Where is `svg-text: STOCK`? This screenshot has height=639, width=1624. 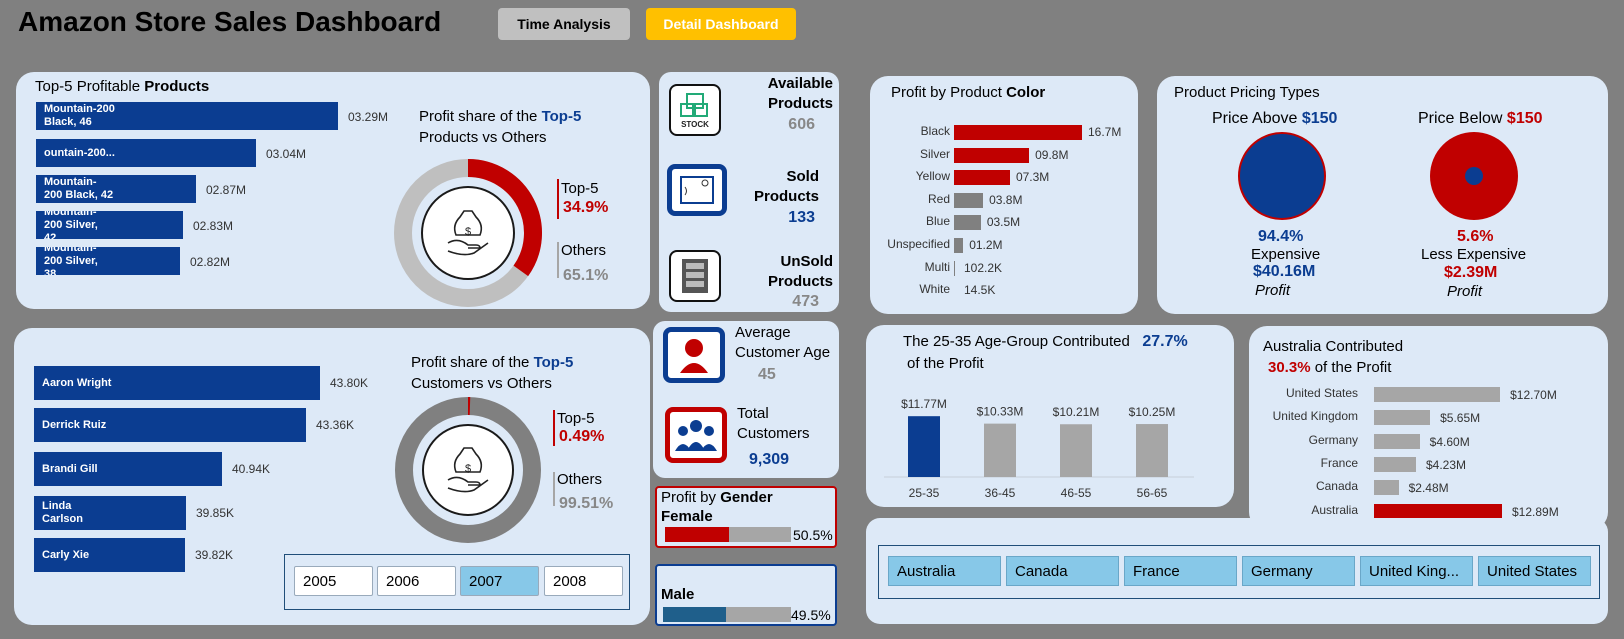 svg-text: STOCK is located at coordinates (695, 124).